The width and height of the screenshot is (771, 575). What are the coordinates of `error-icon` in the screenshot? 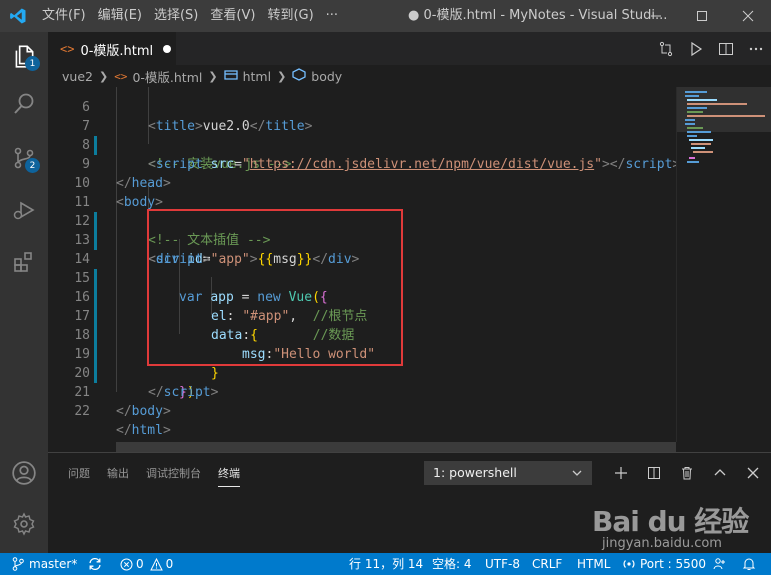 It's located at (126, 564).